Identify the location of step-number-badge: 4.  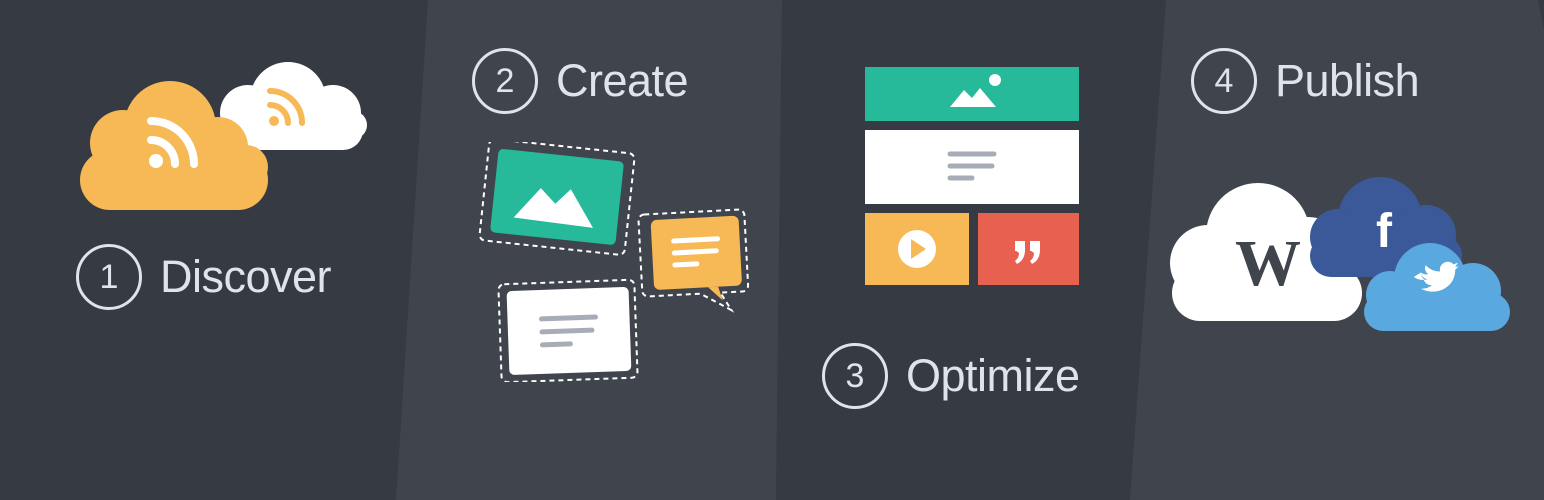
(1224, 81).